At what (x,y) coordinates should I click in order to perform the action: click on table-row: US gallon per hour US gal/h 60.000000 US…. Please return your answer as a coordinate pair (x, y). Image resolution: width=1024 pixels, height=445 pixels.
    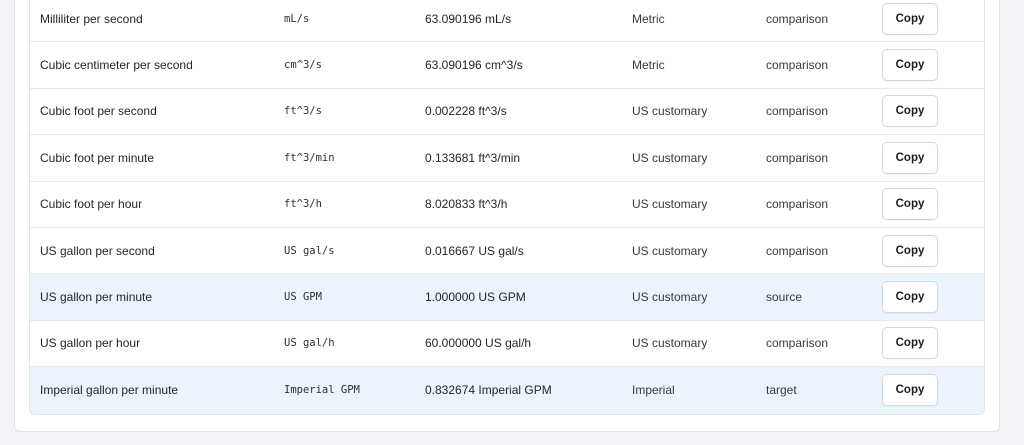
    Looking at the image, I should click on (507, 344).